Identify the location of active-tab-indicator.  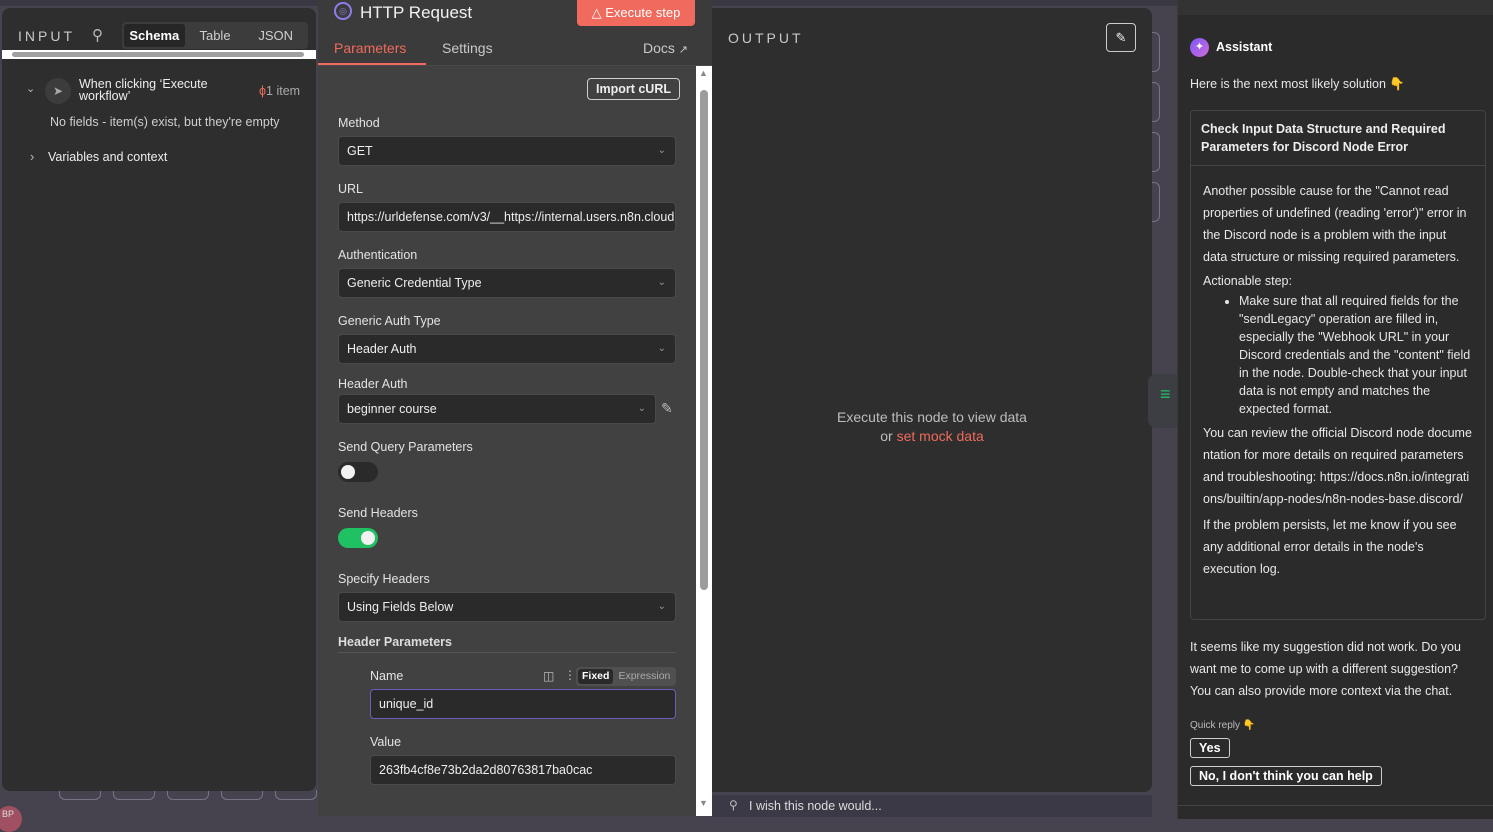
(372, 64).